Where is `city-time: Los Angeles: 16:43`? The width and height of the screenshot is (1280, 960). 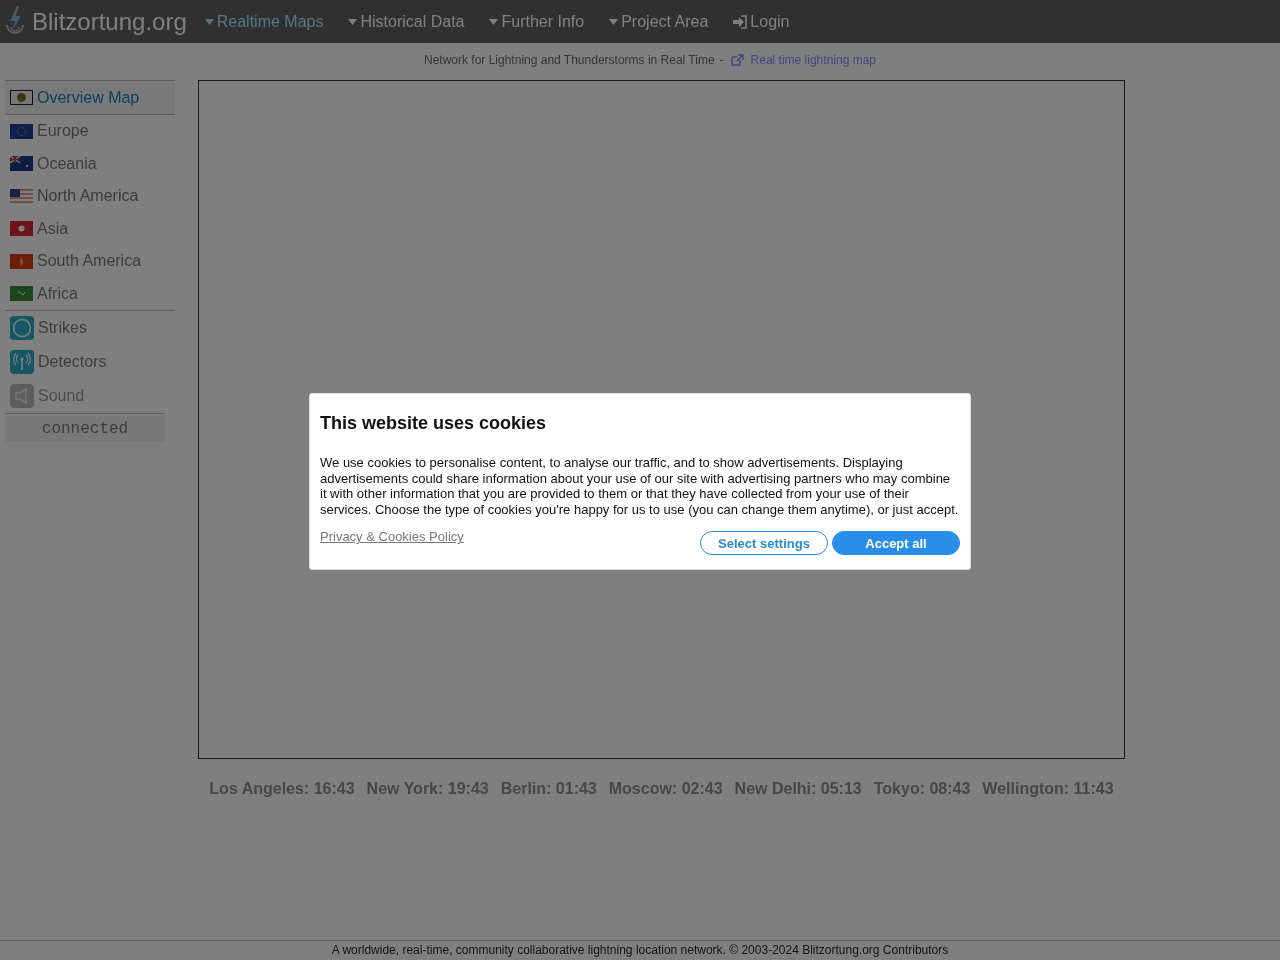
city-time: Los Angeles: 16:43 is located at coordinates (282, 789).